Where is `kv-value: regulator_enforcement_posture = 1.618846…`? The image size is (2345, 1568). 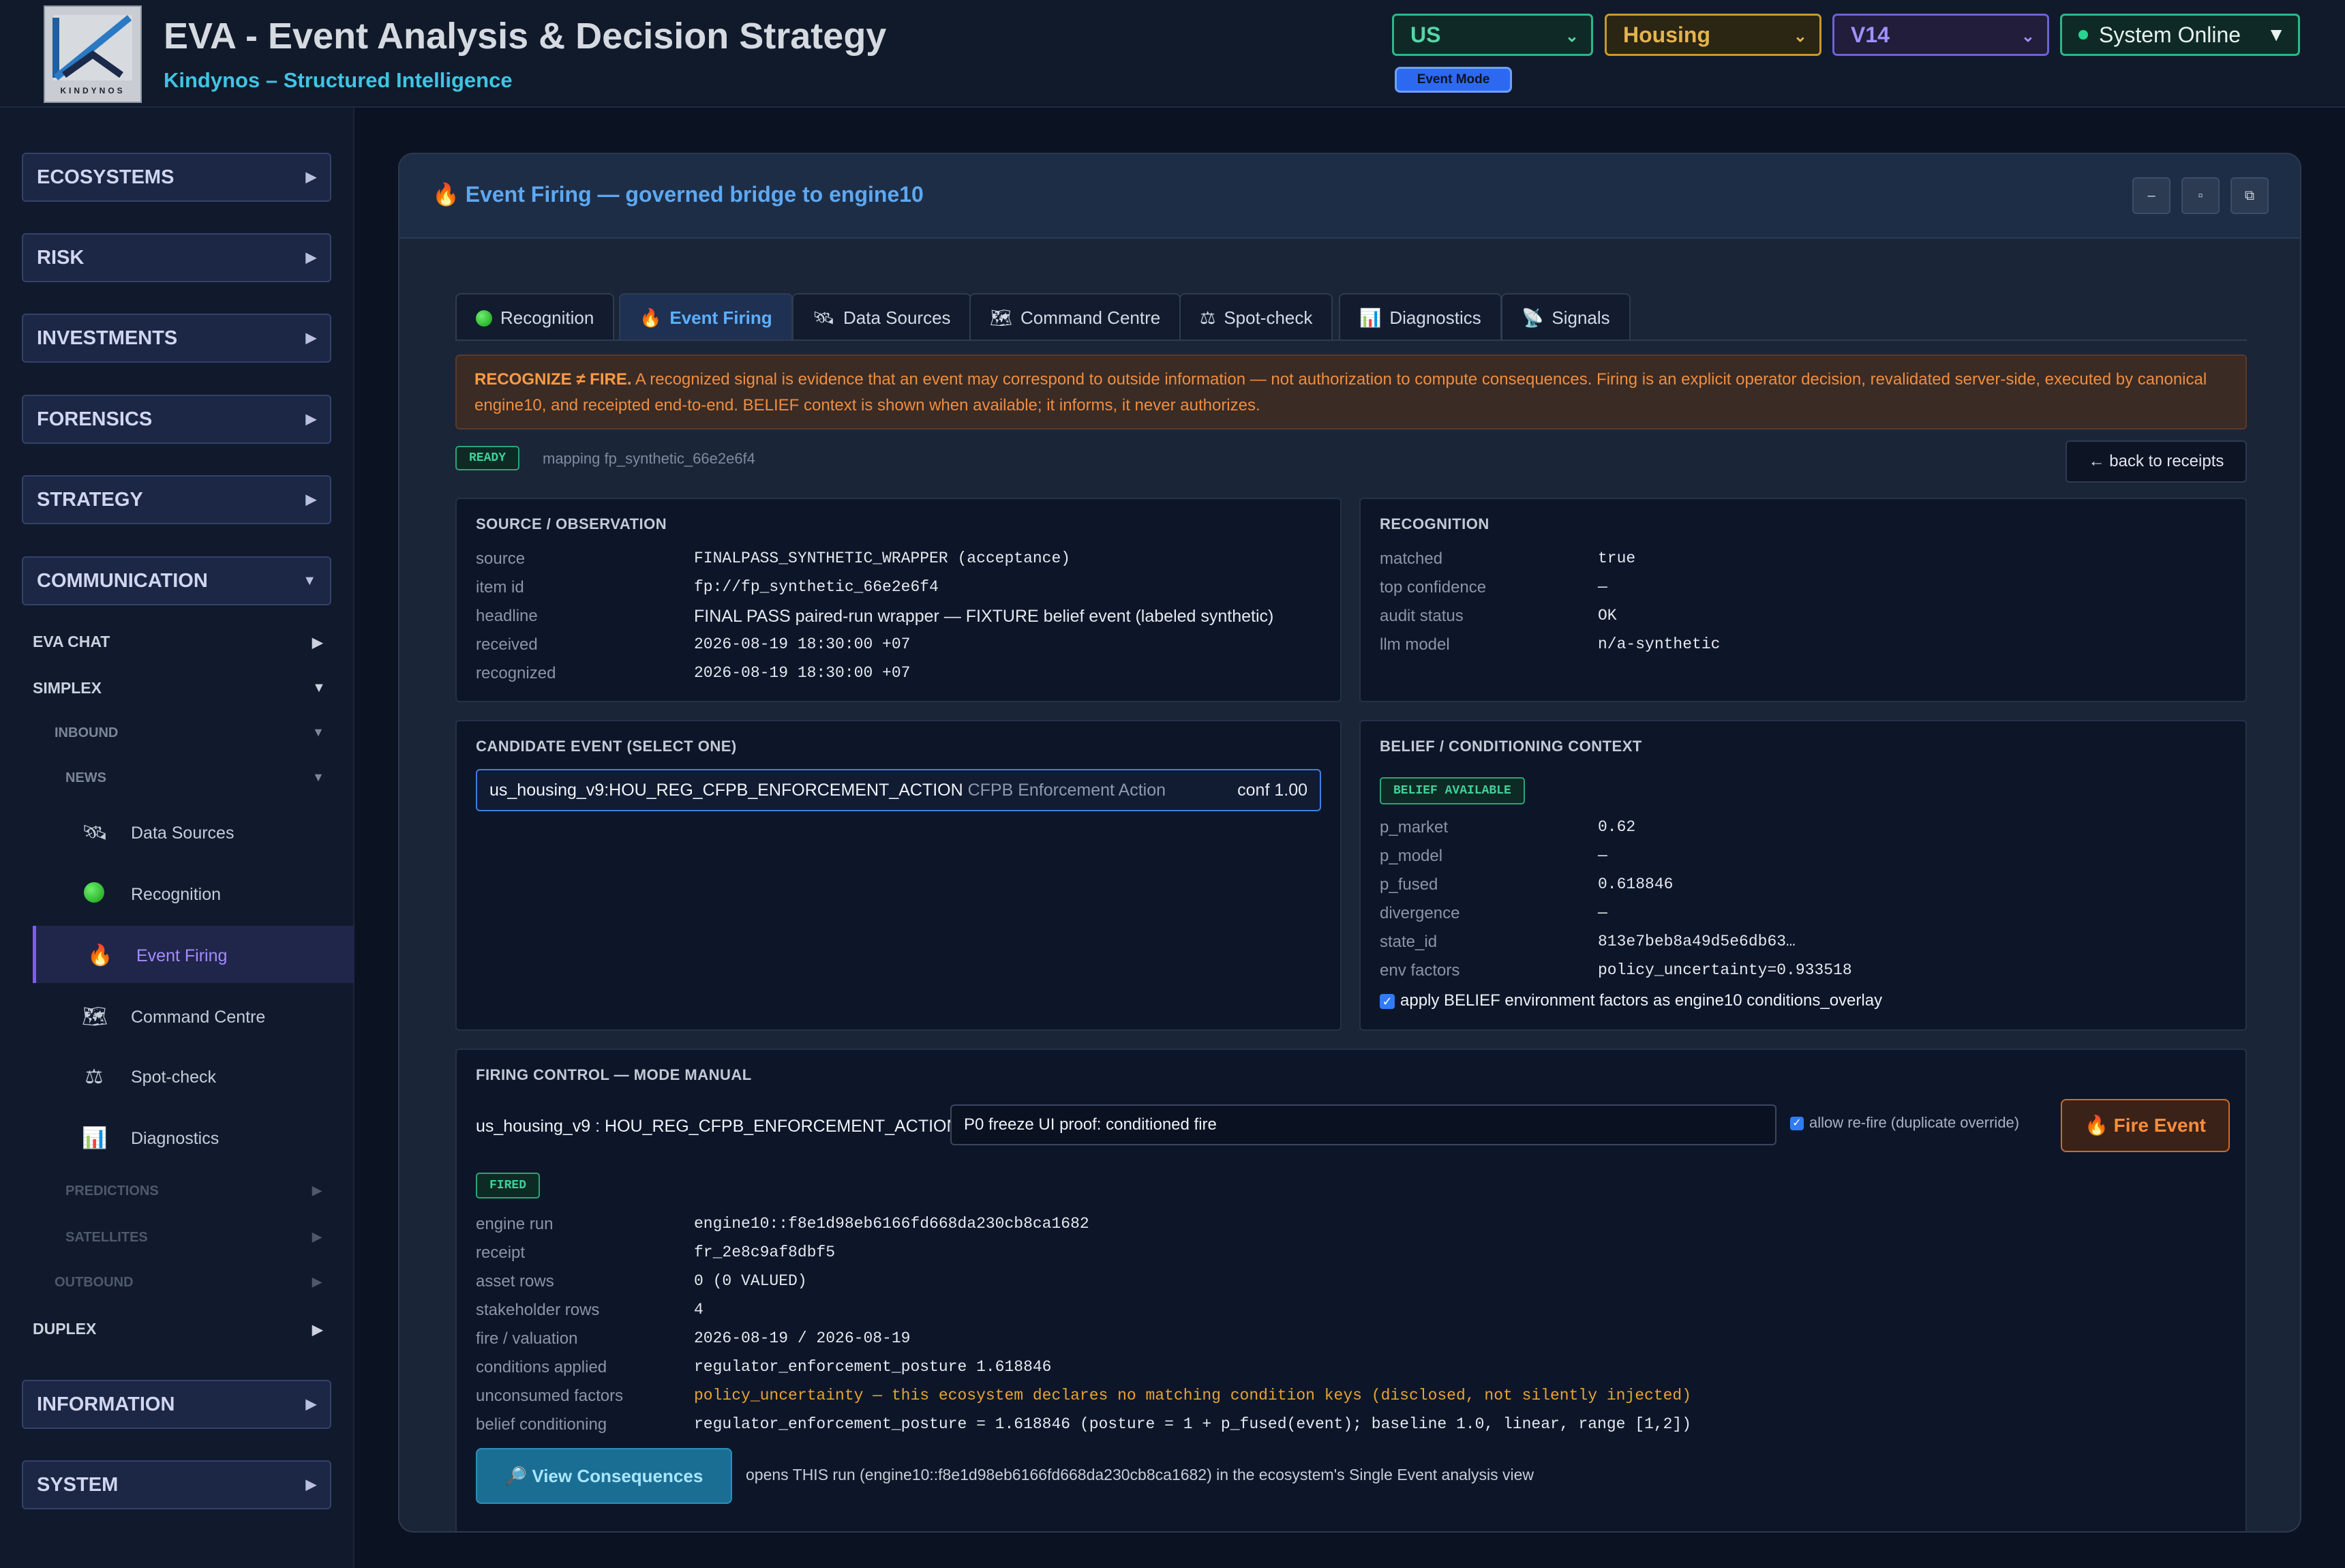
kv-value: regulator_enforcement_posture = 1.618846… is located at coordinates (1193, 1424).